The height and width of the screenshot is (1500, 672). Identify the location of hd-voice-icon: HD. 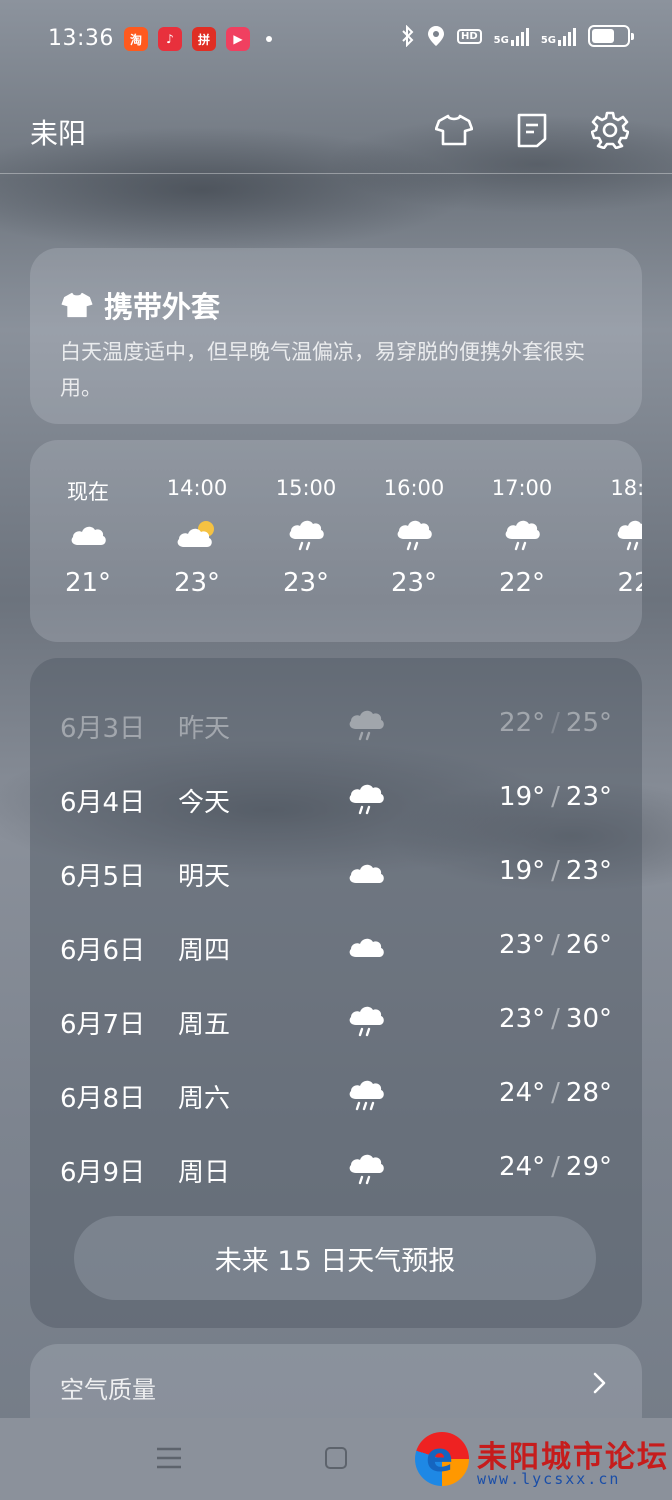
(469, 36).